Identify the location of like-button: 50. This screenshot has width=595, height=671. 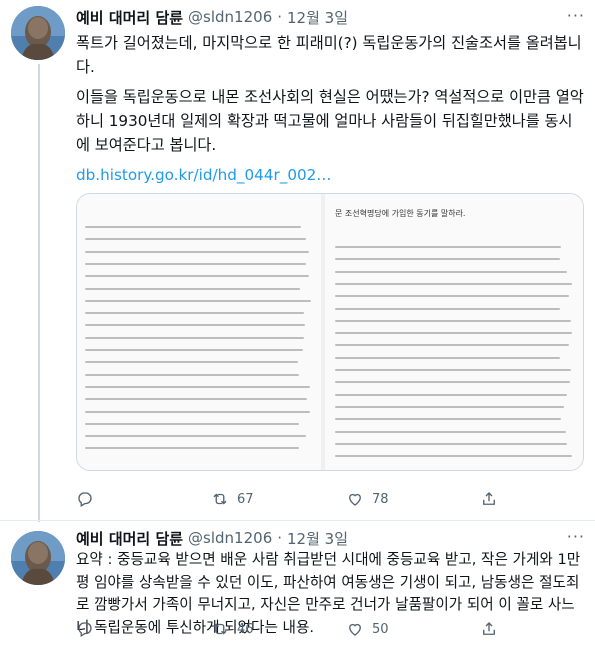
(367, 629).